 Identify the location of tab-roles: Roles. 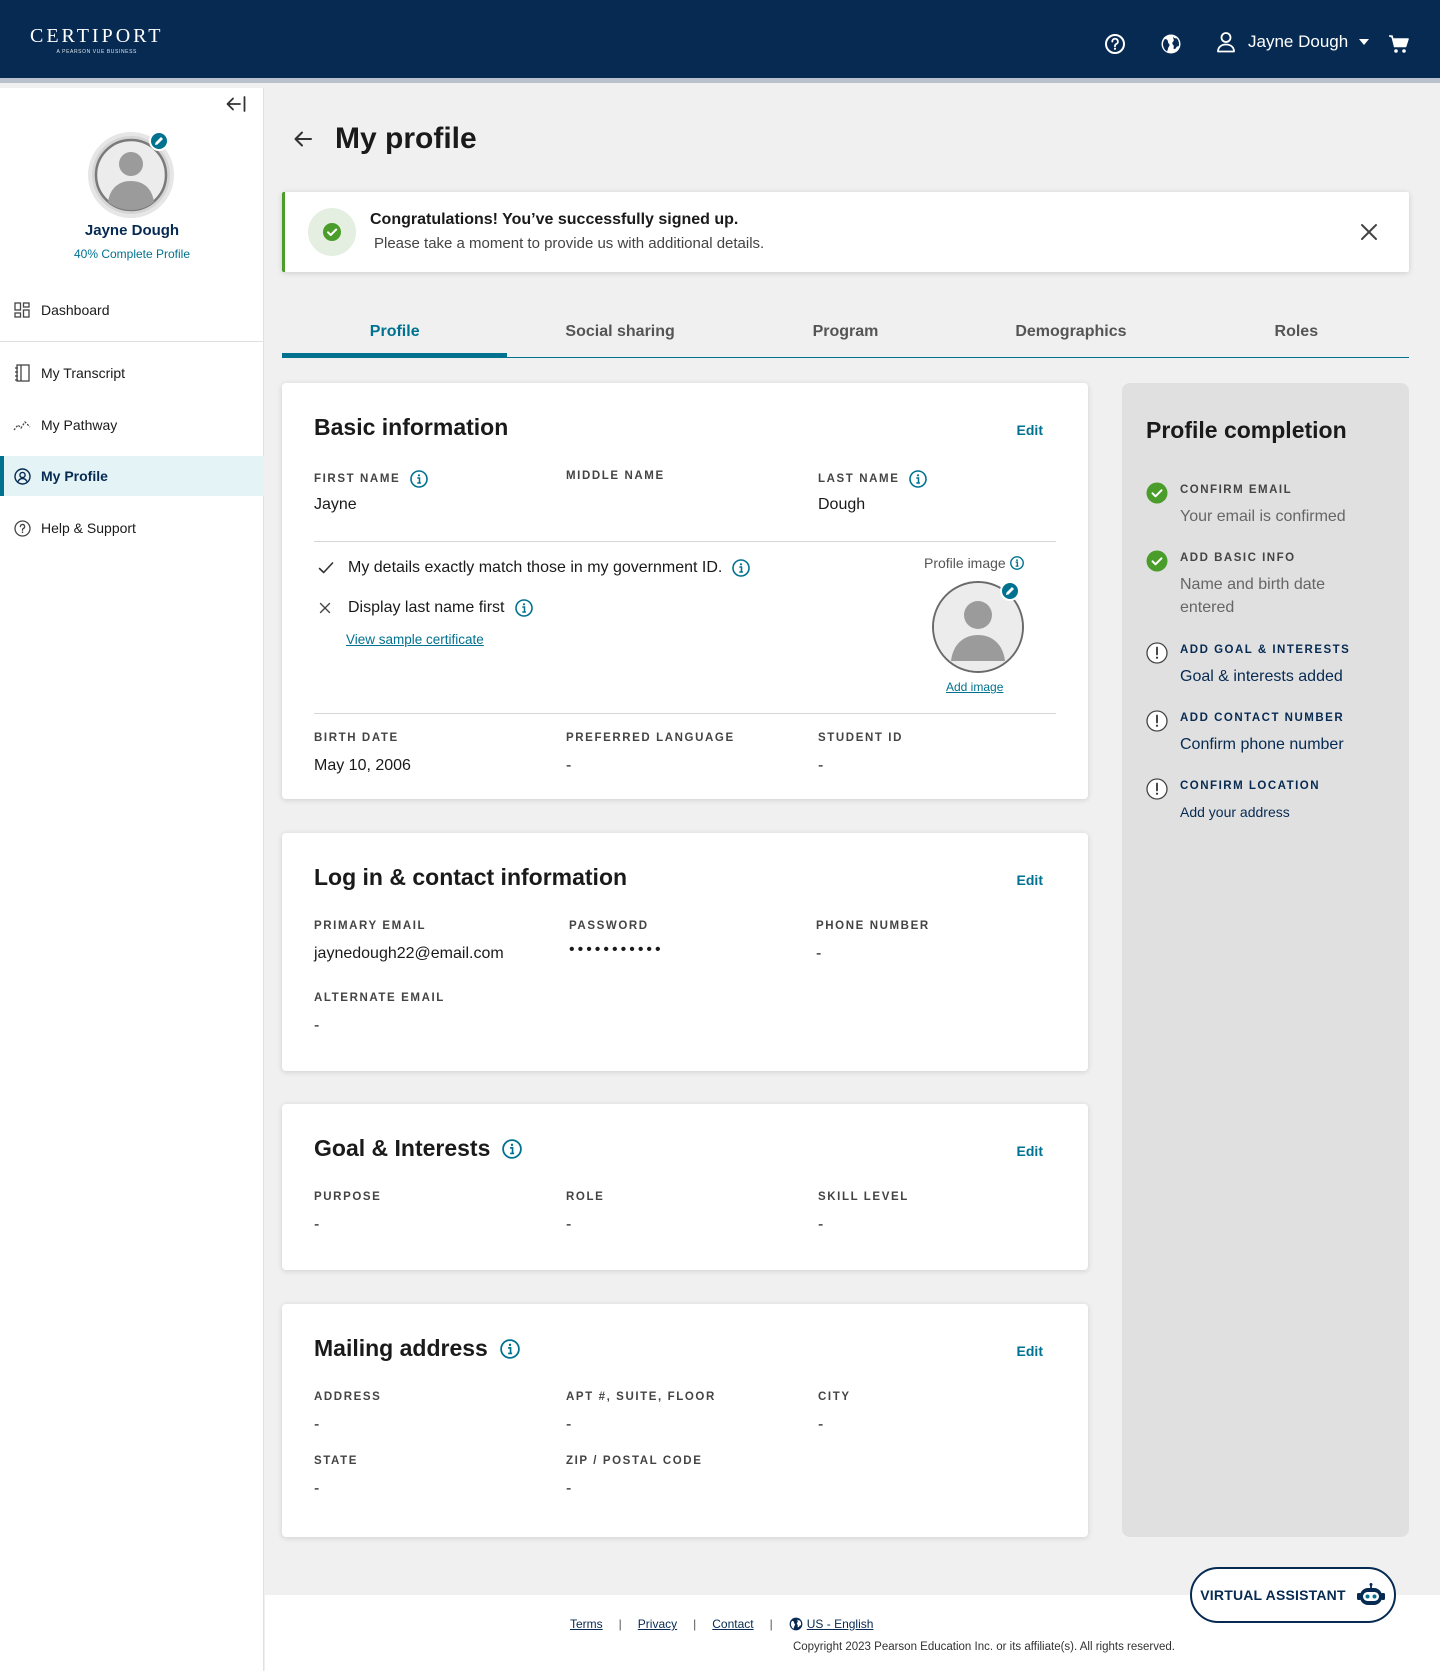
(1296, 333).